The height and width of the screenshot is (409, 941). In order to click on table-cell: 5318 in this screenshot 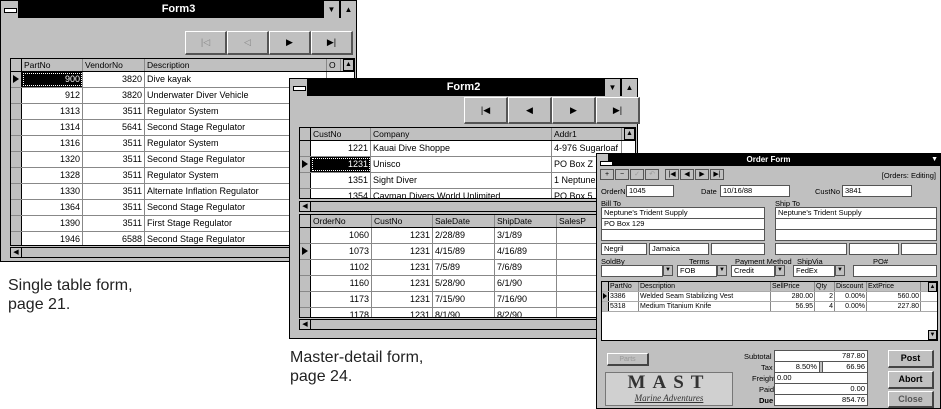, I will do `click(624, 306)`.